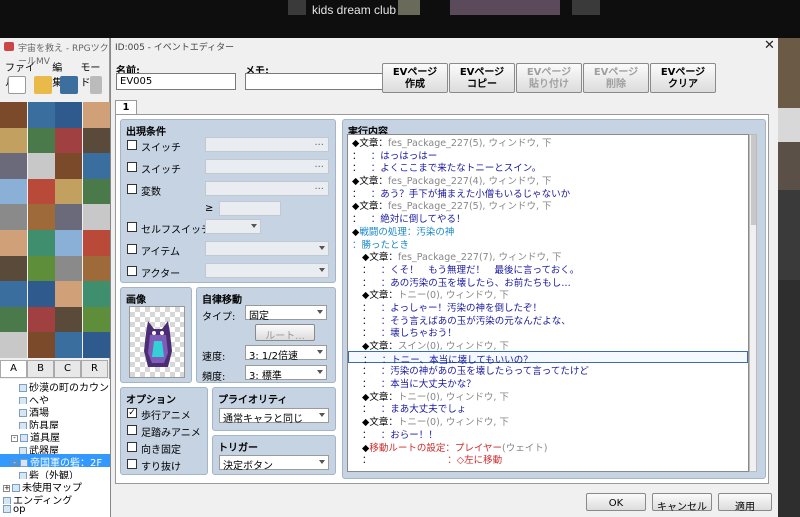  I want to click on command-row: ：：はっはっはー, so click(548, 155).